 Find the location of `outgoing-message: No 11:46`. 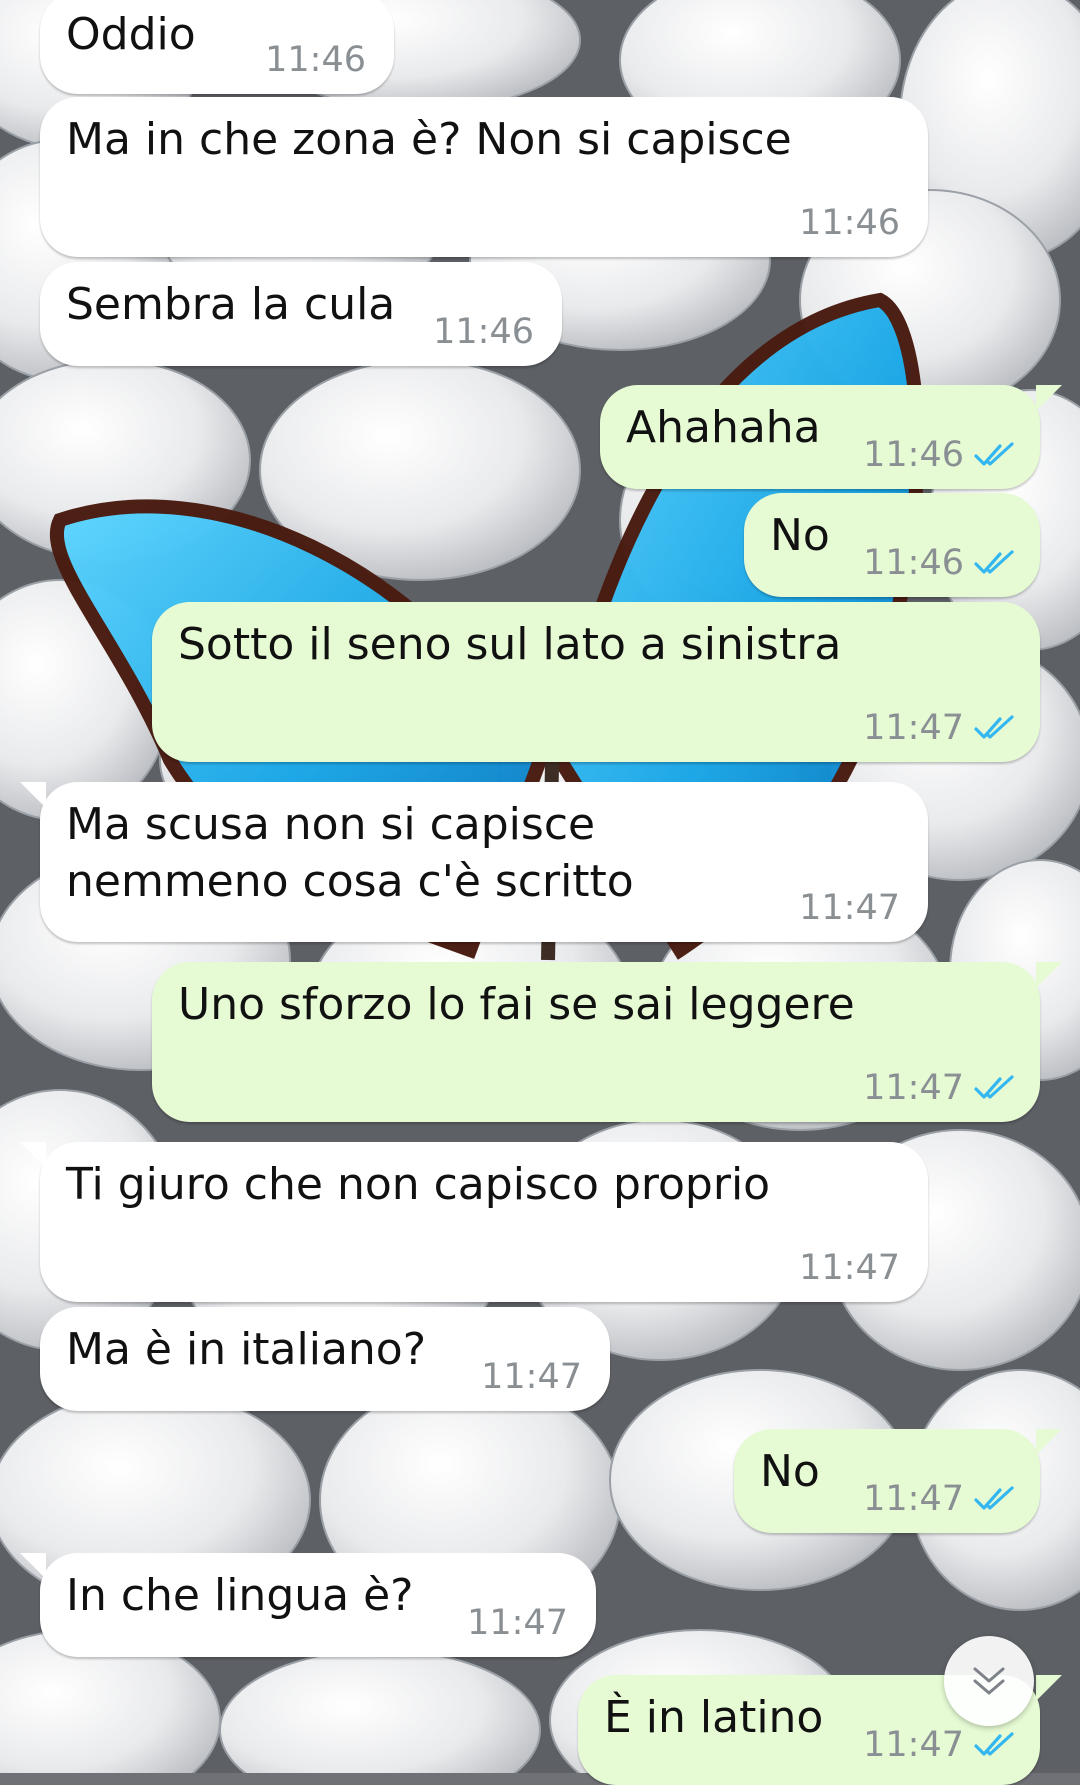

outgoing-message: No 11:46 is located at coordinates (892, 545).